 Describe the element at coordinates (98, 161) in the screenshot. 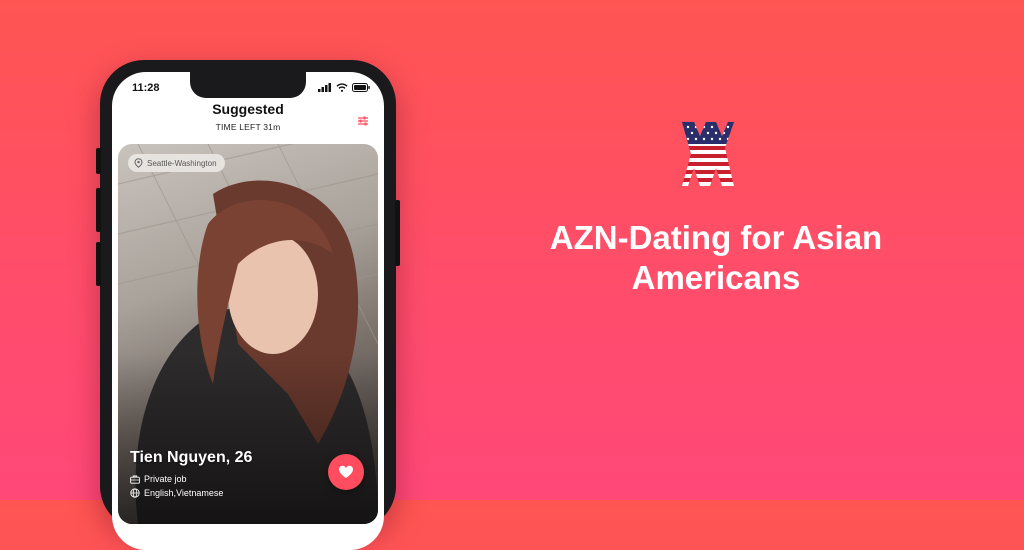

I see `phone-mute-switch` at that location.